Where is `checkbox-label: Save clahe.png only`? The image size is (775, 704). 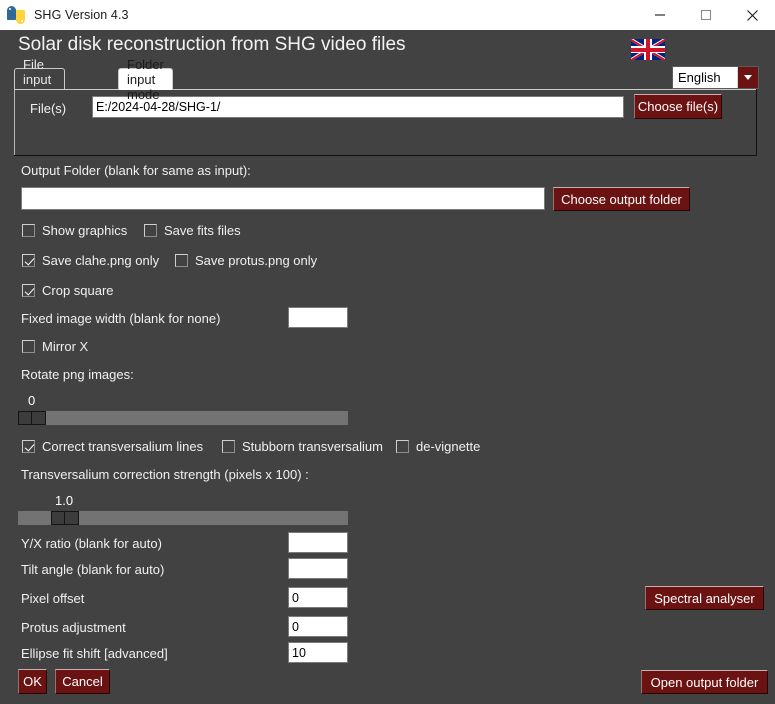 checkbox-label: Save clahe.png only is located at coordinates (101, 260).